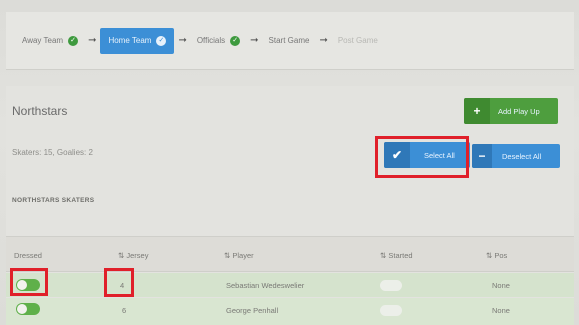  I want to click on jersey-number: 6, so click(124, 310).